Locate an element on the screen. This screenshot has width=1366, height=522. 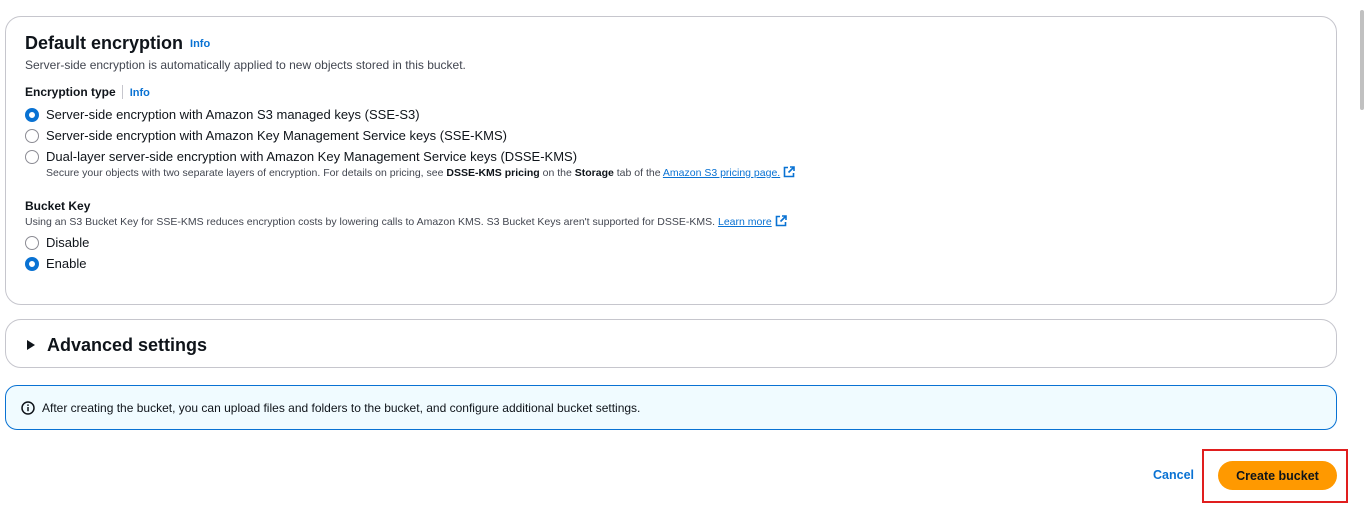
dsse-pricing-bold: DSSE-KMS pricing is located at coordinates (493, 173).